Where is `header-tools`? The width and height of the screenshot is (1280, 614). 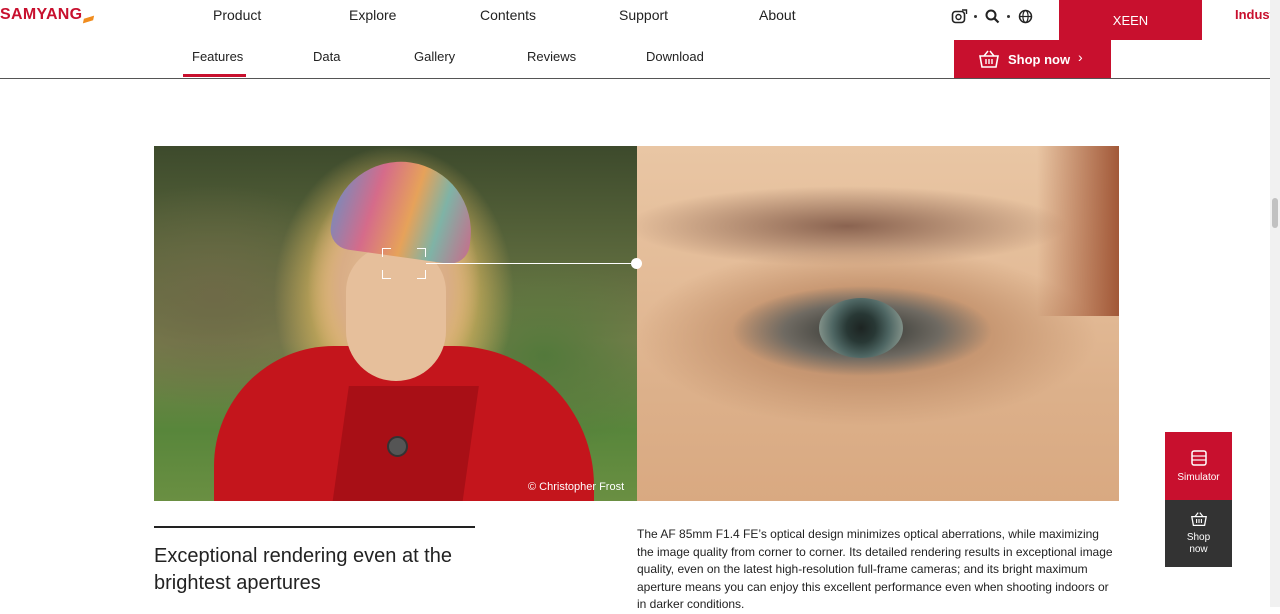 header-tools is located at coordinates (992, 16).